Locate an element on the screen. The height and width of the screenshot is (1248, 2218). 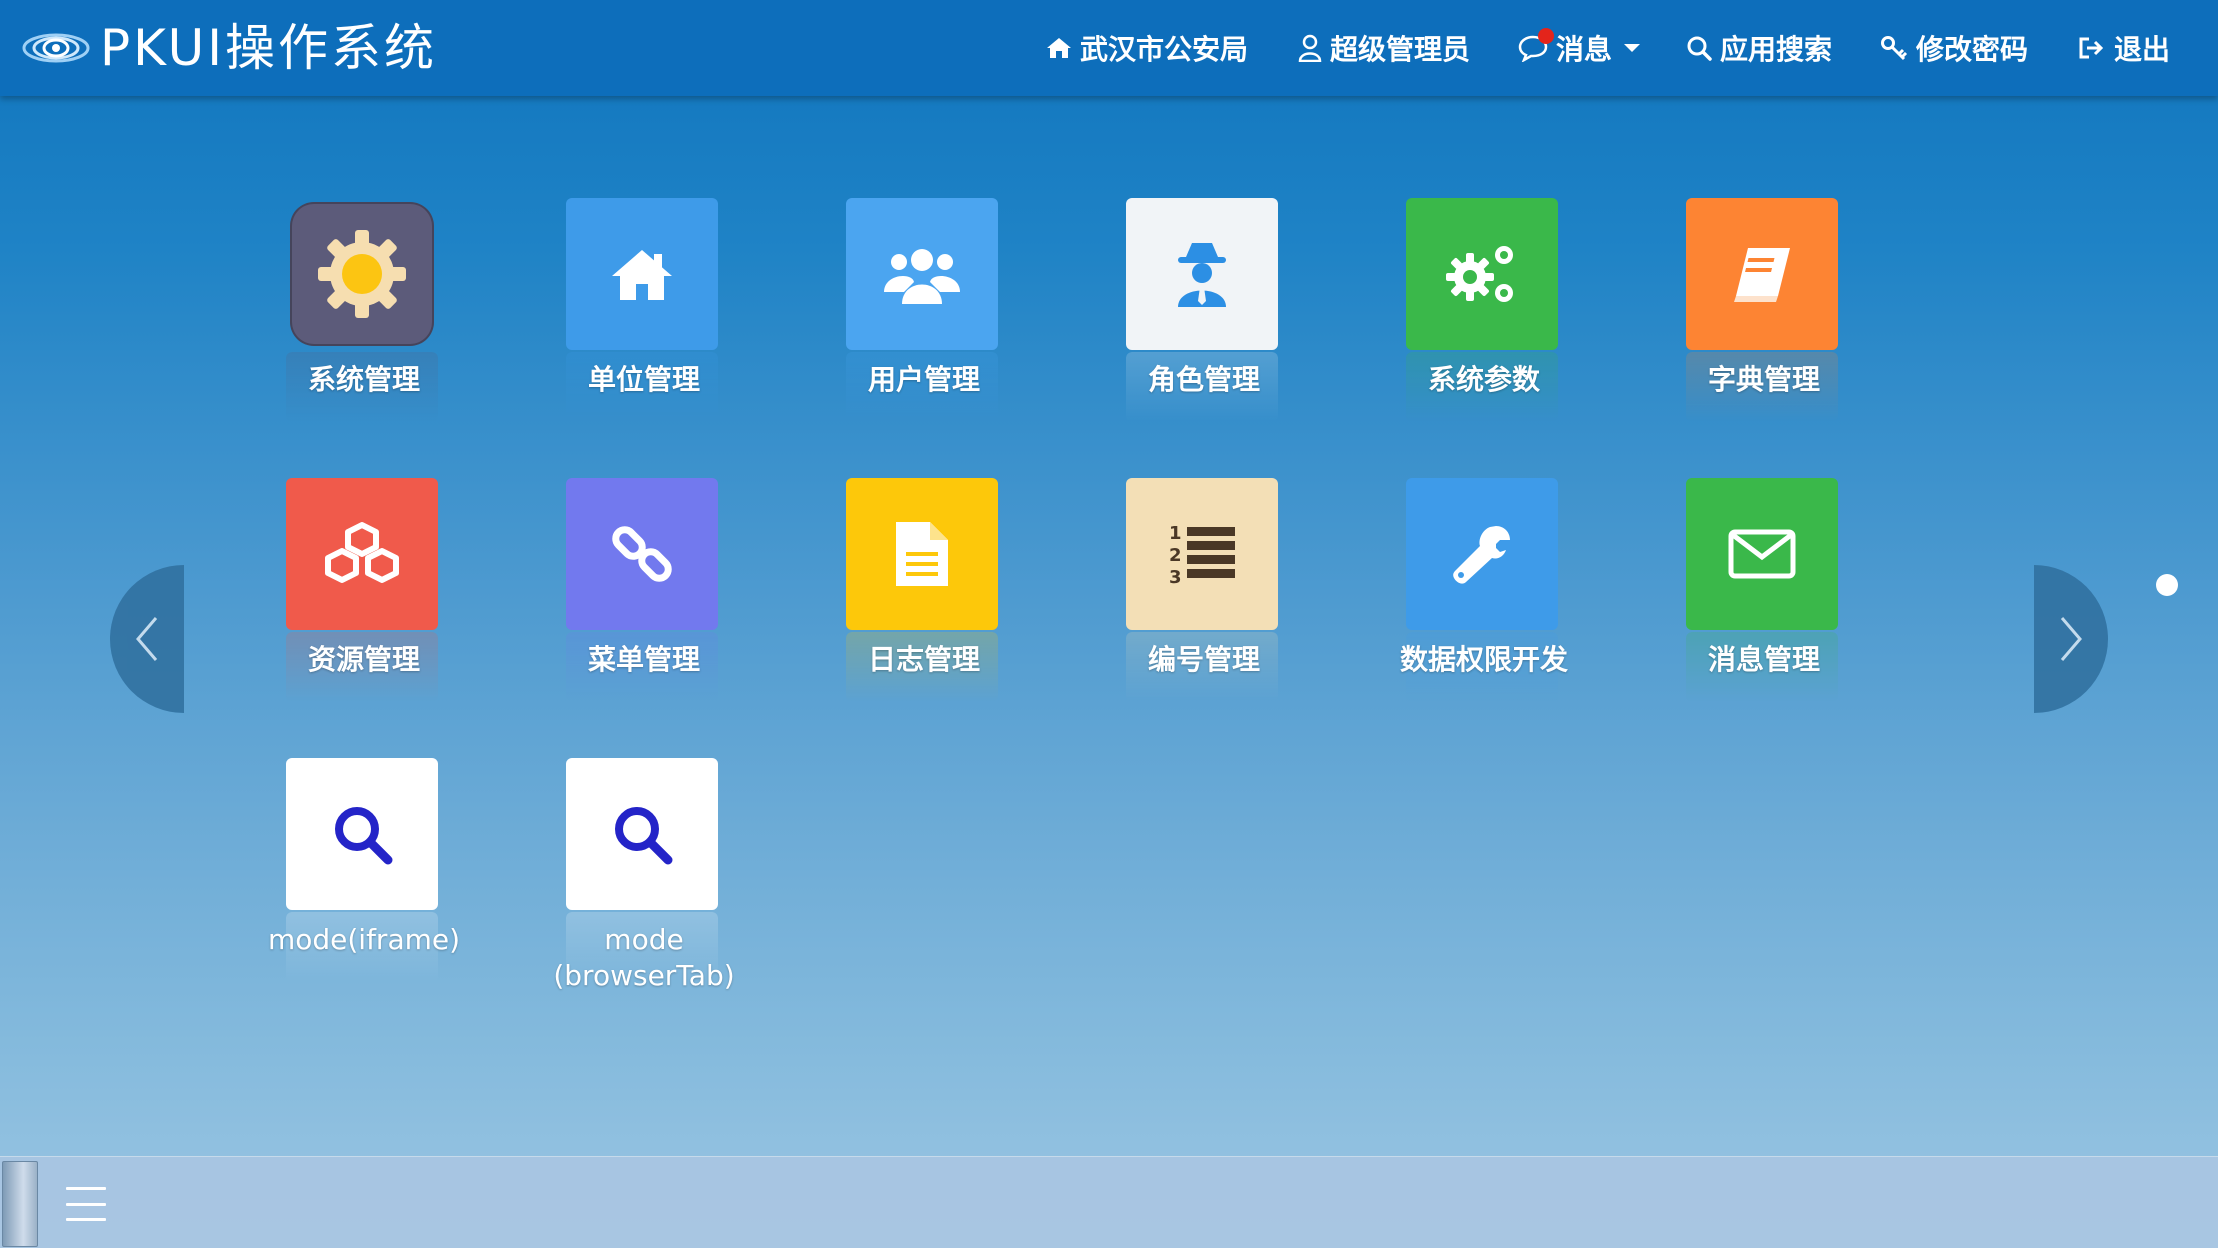
key-icon is located at coordinates (1894, 48).